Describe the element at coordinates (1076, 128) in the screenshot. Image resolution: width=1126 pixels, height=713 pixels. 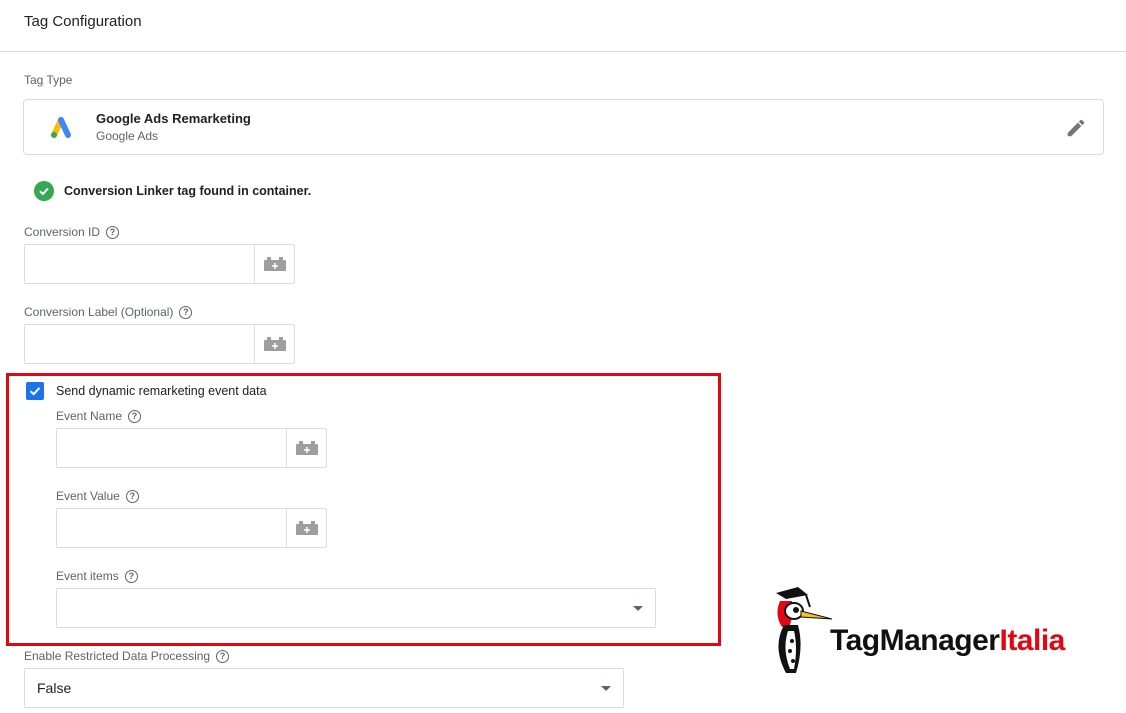
I see `pencil-icon` at that location.